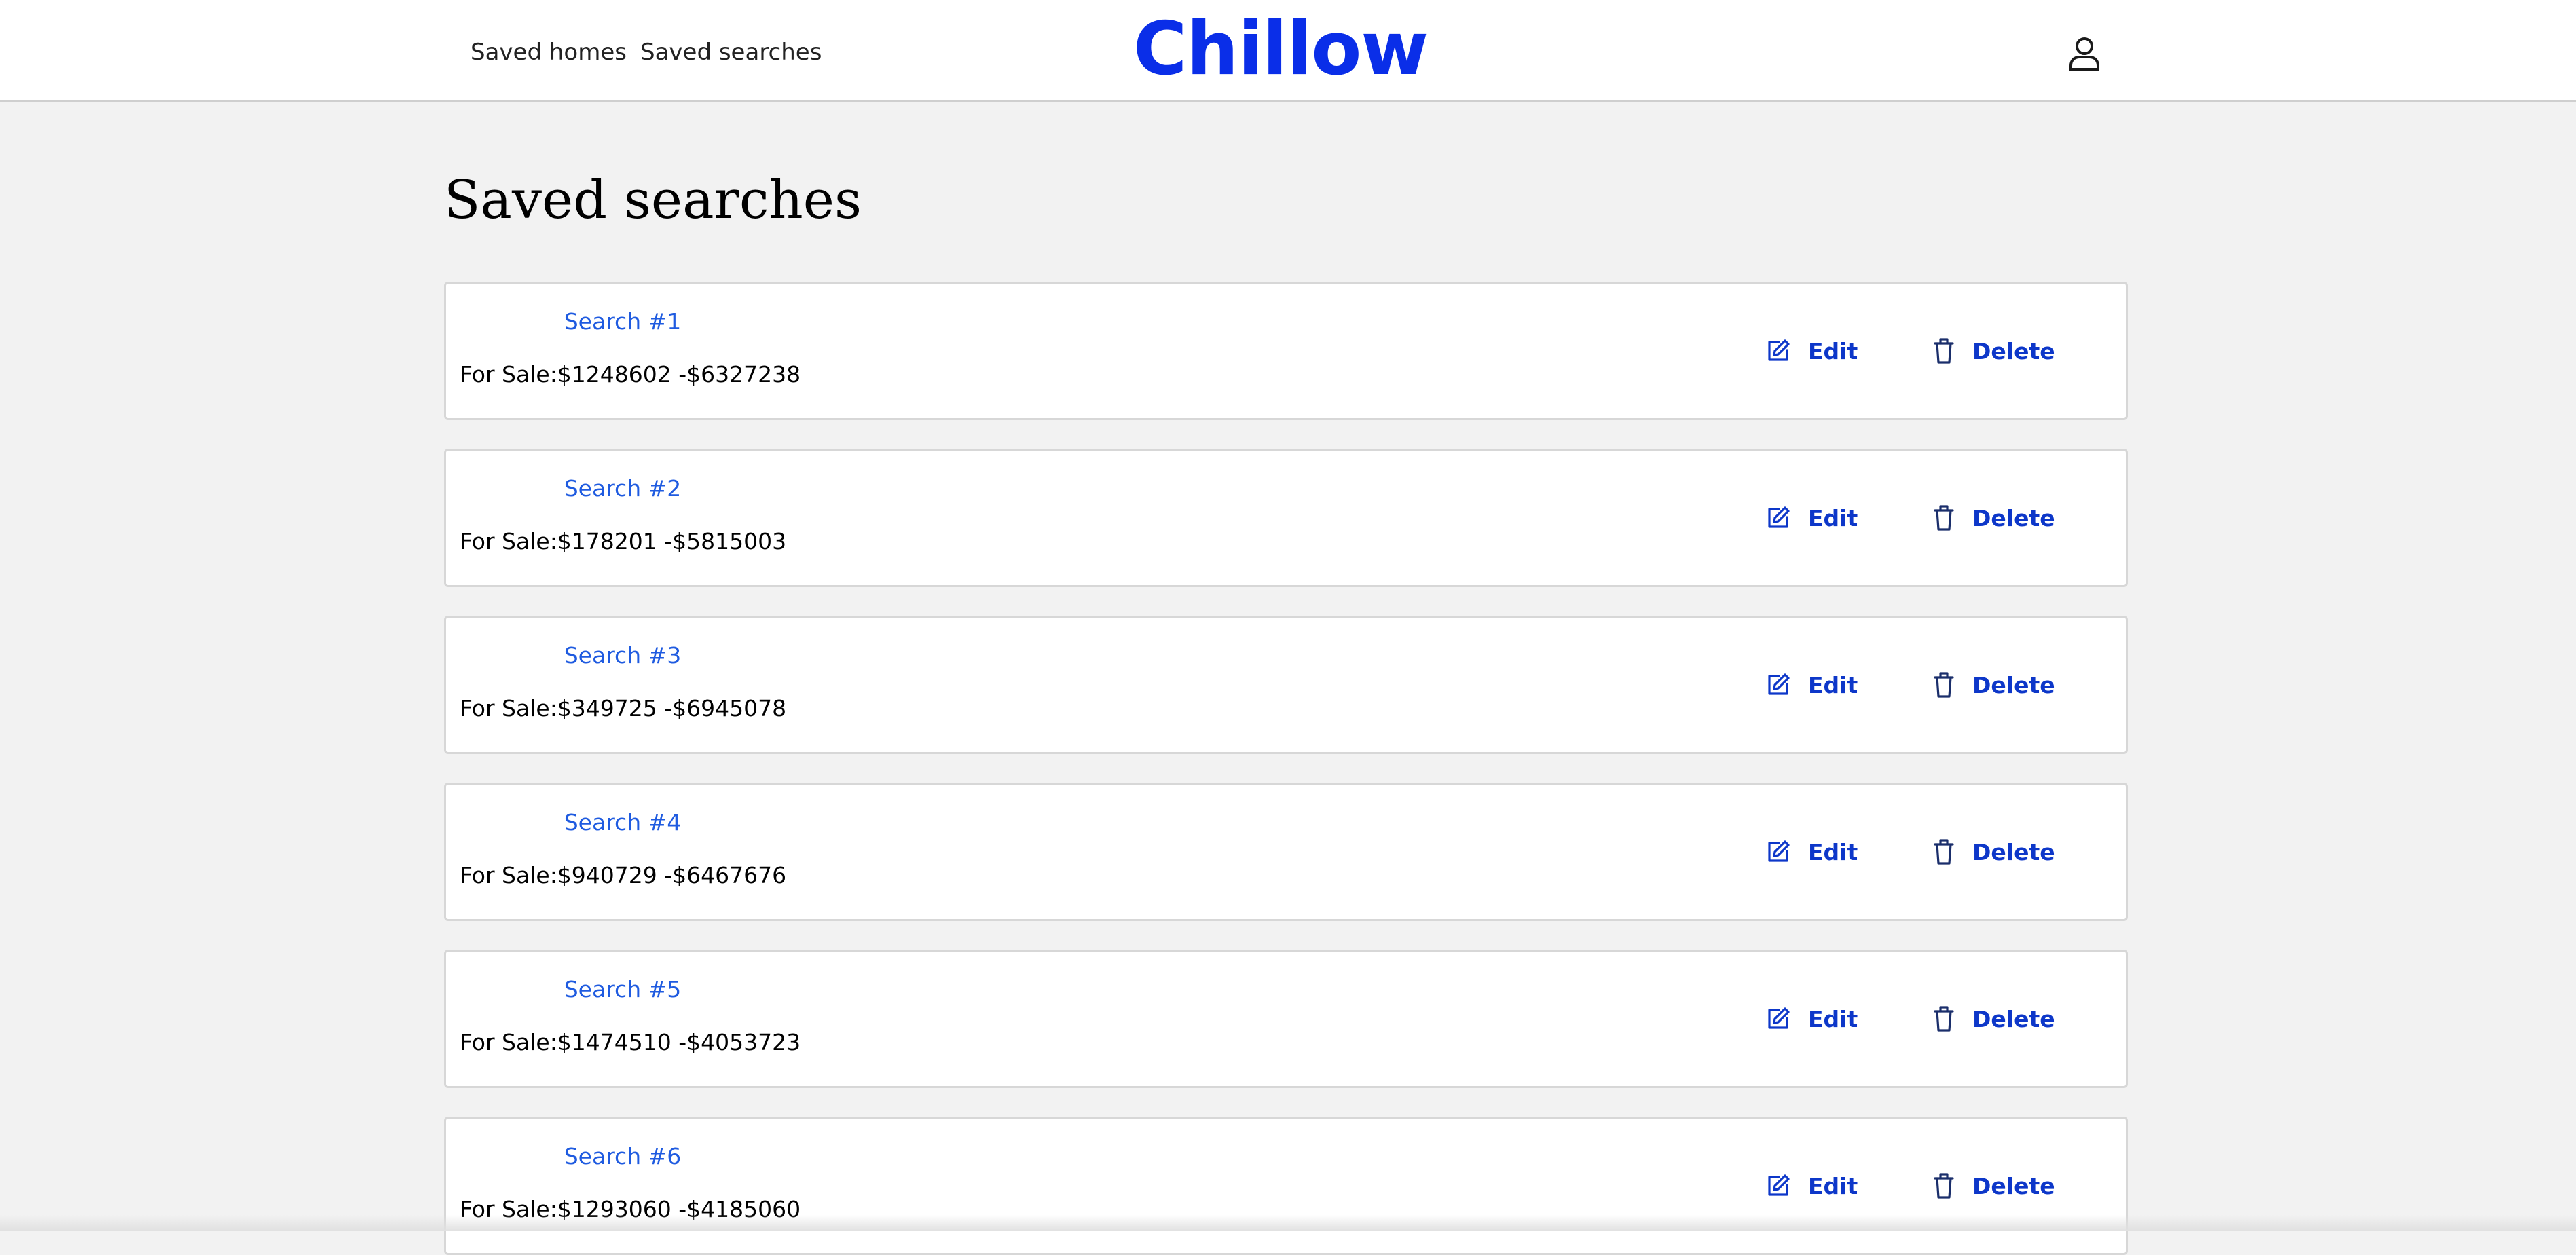  Describe the element at coordinates (623, 875) in the screenshot. I see `search-price-range: For Sale:$940729 -$6467676` at that location.